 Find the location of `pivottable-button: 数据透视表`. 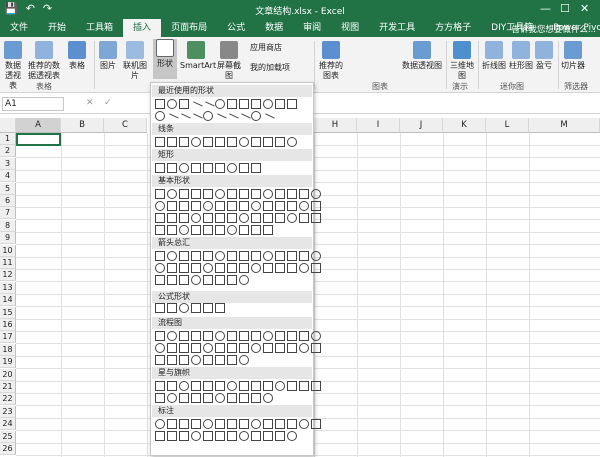

pivottable-button: 数据透视表 is located at coordinates (13, 66).